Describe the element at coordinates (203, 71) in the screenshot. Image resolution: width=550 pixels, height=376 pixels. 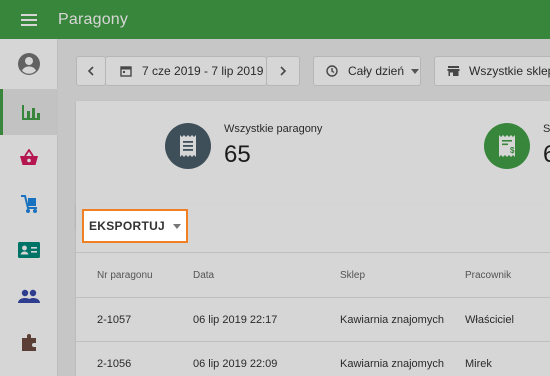
I see `date-range-label: 7 cze 2019 - 7 lip 2019` at that location.